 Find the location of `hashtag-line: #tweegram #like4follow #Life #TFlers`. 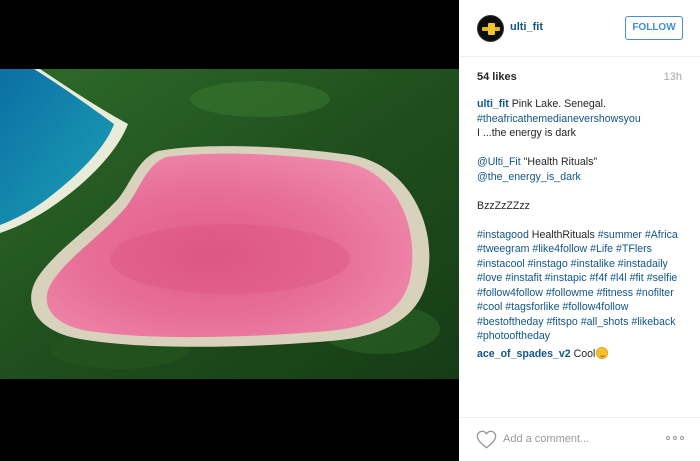

hashtag-line: #tweegram #like4follow #Life #TFlers is located at coordinates (582, 249).